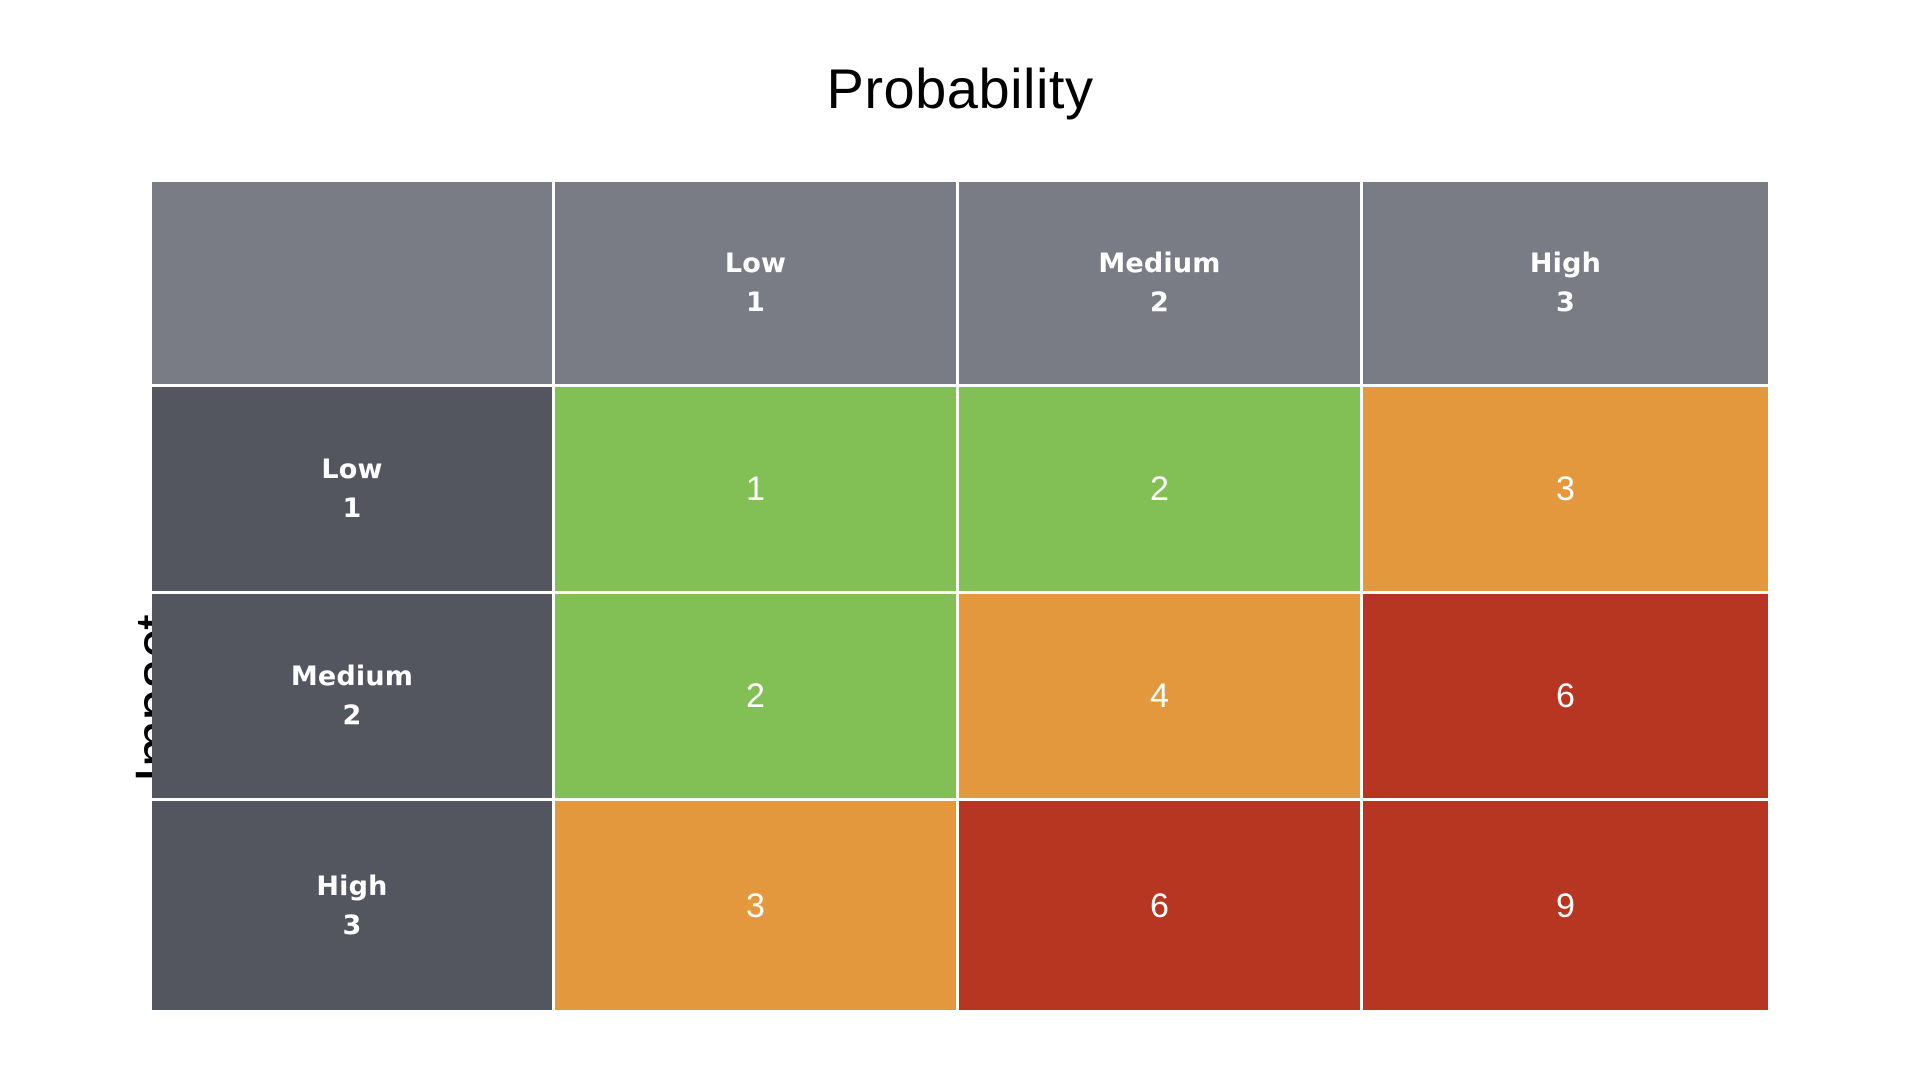 The image size is (1920, 1080). I want to click on matrix-cell-high-high: 9, so click(1565, 905).